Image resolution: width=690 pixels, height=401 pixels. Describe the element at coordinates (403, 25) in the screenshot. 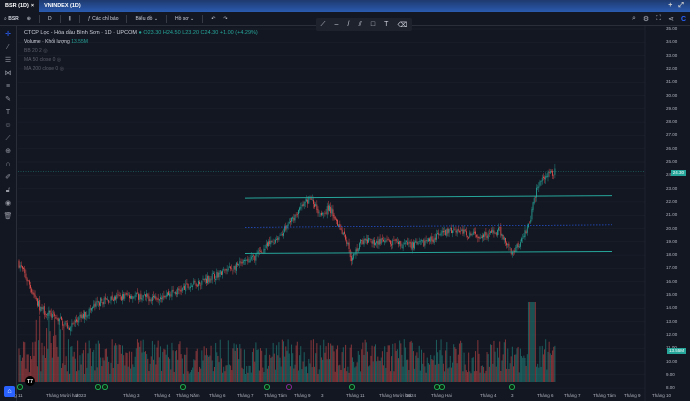

I see `eraser-icon: ⌫` at that location.